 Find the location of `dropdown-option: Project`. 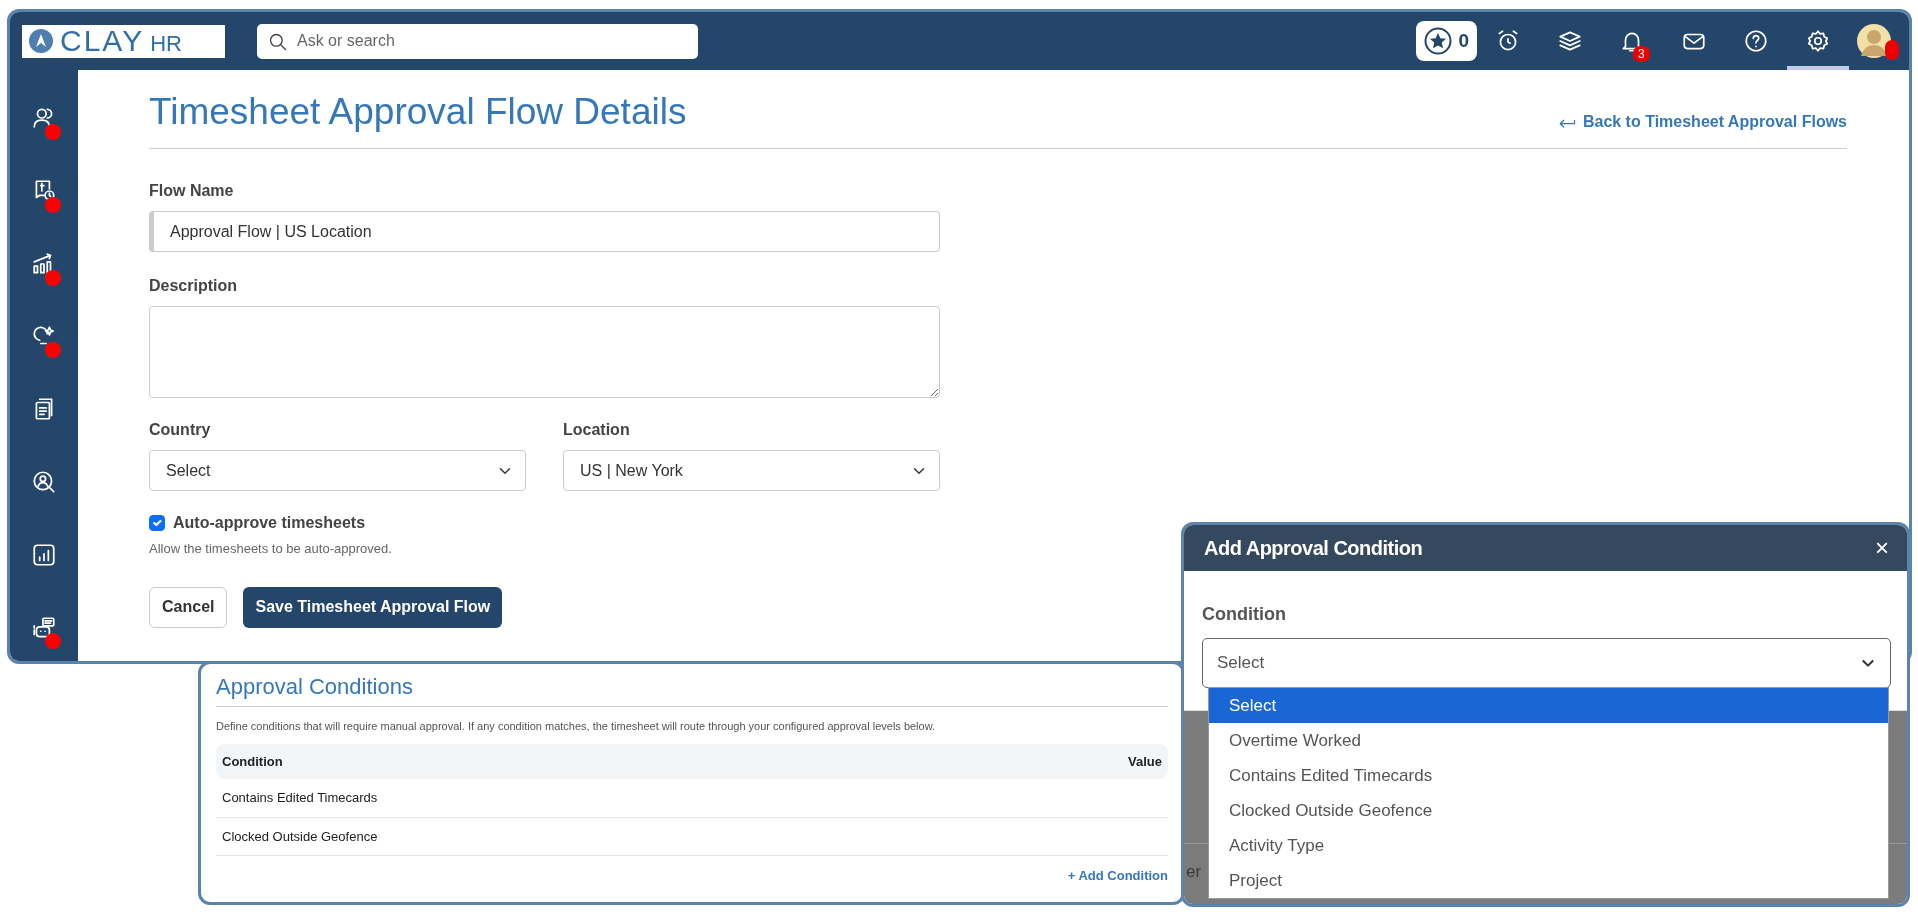

dropdown-option: Project is located at coordinates (1548, 880).